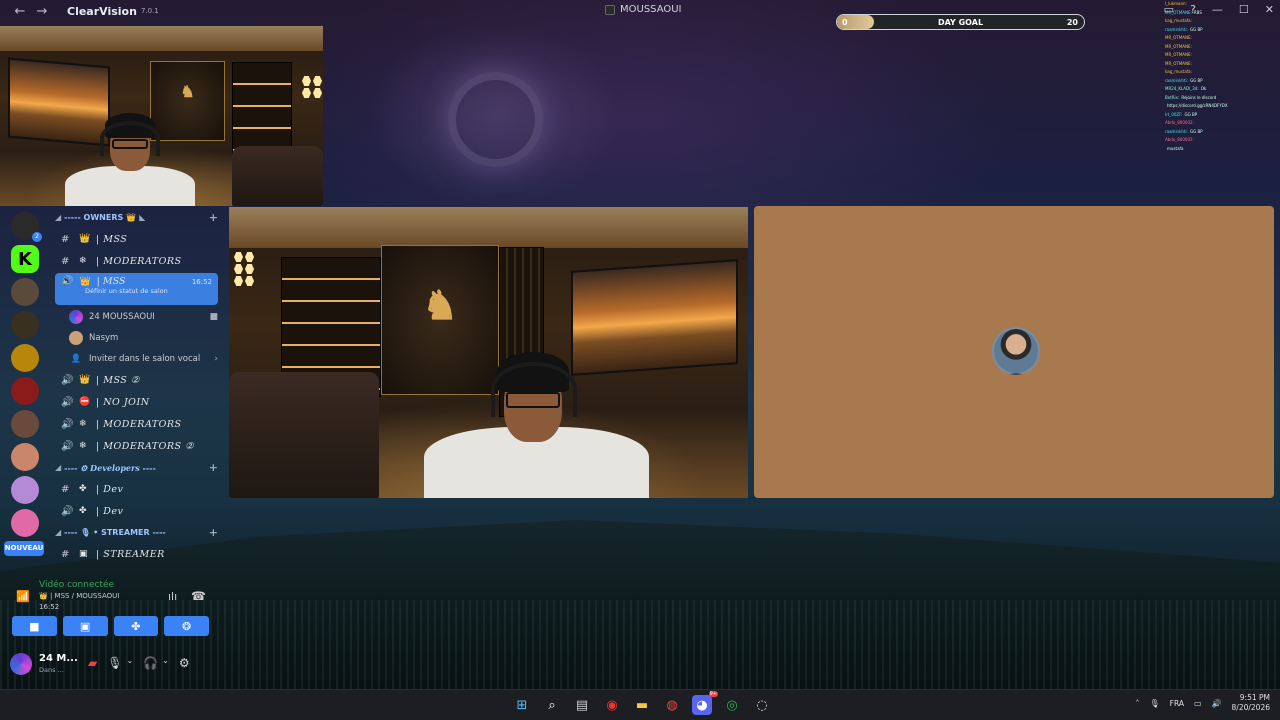  I want to click on windows-start-icon: ⊞, so click(522, 705).